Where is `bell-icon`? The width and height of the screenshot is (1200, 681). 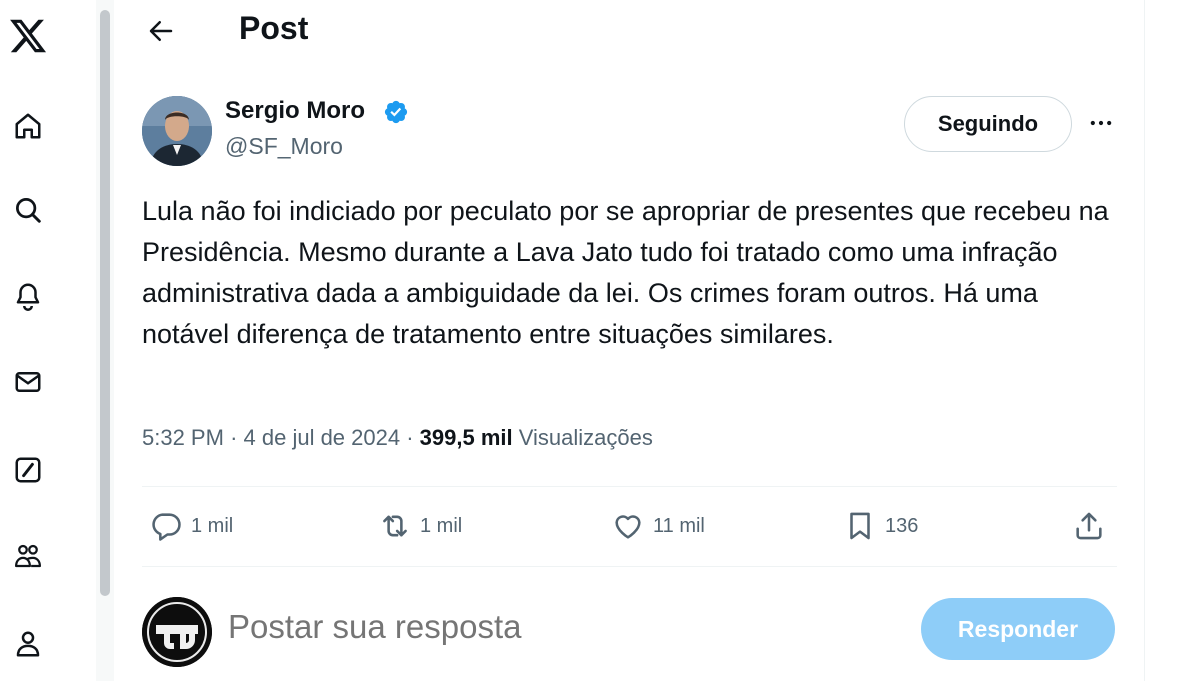
bell-icon is located at coordinates (28, 296).